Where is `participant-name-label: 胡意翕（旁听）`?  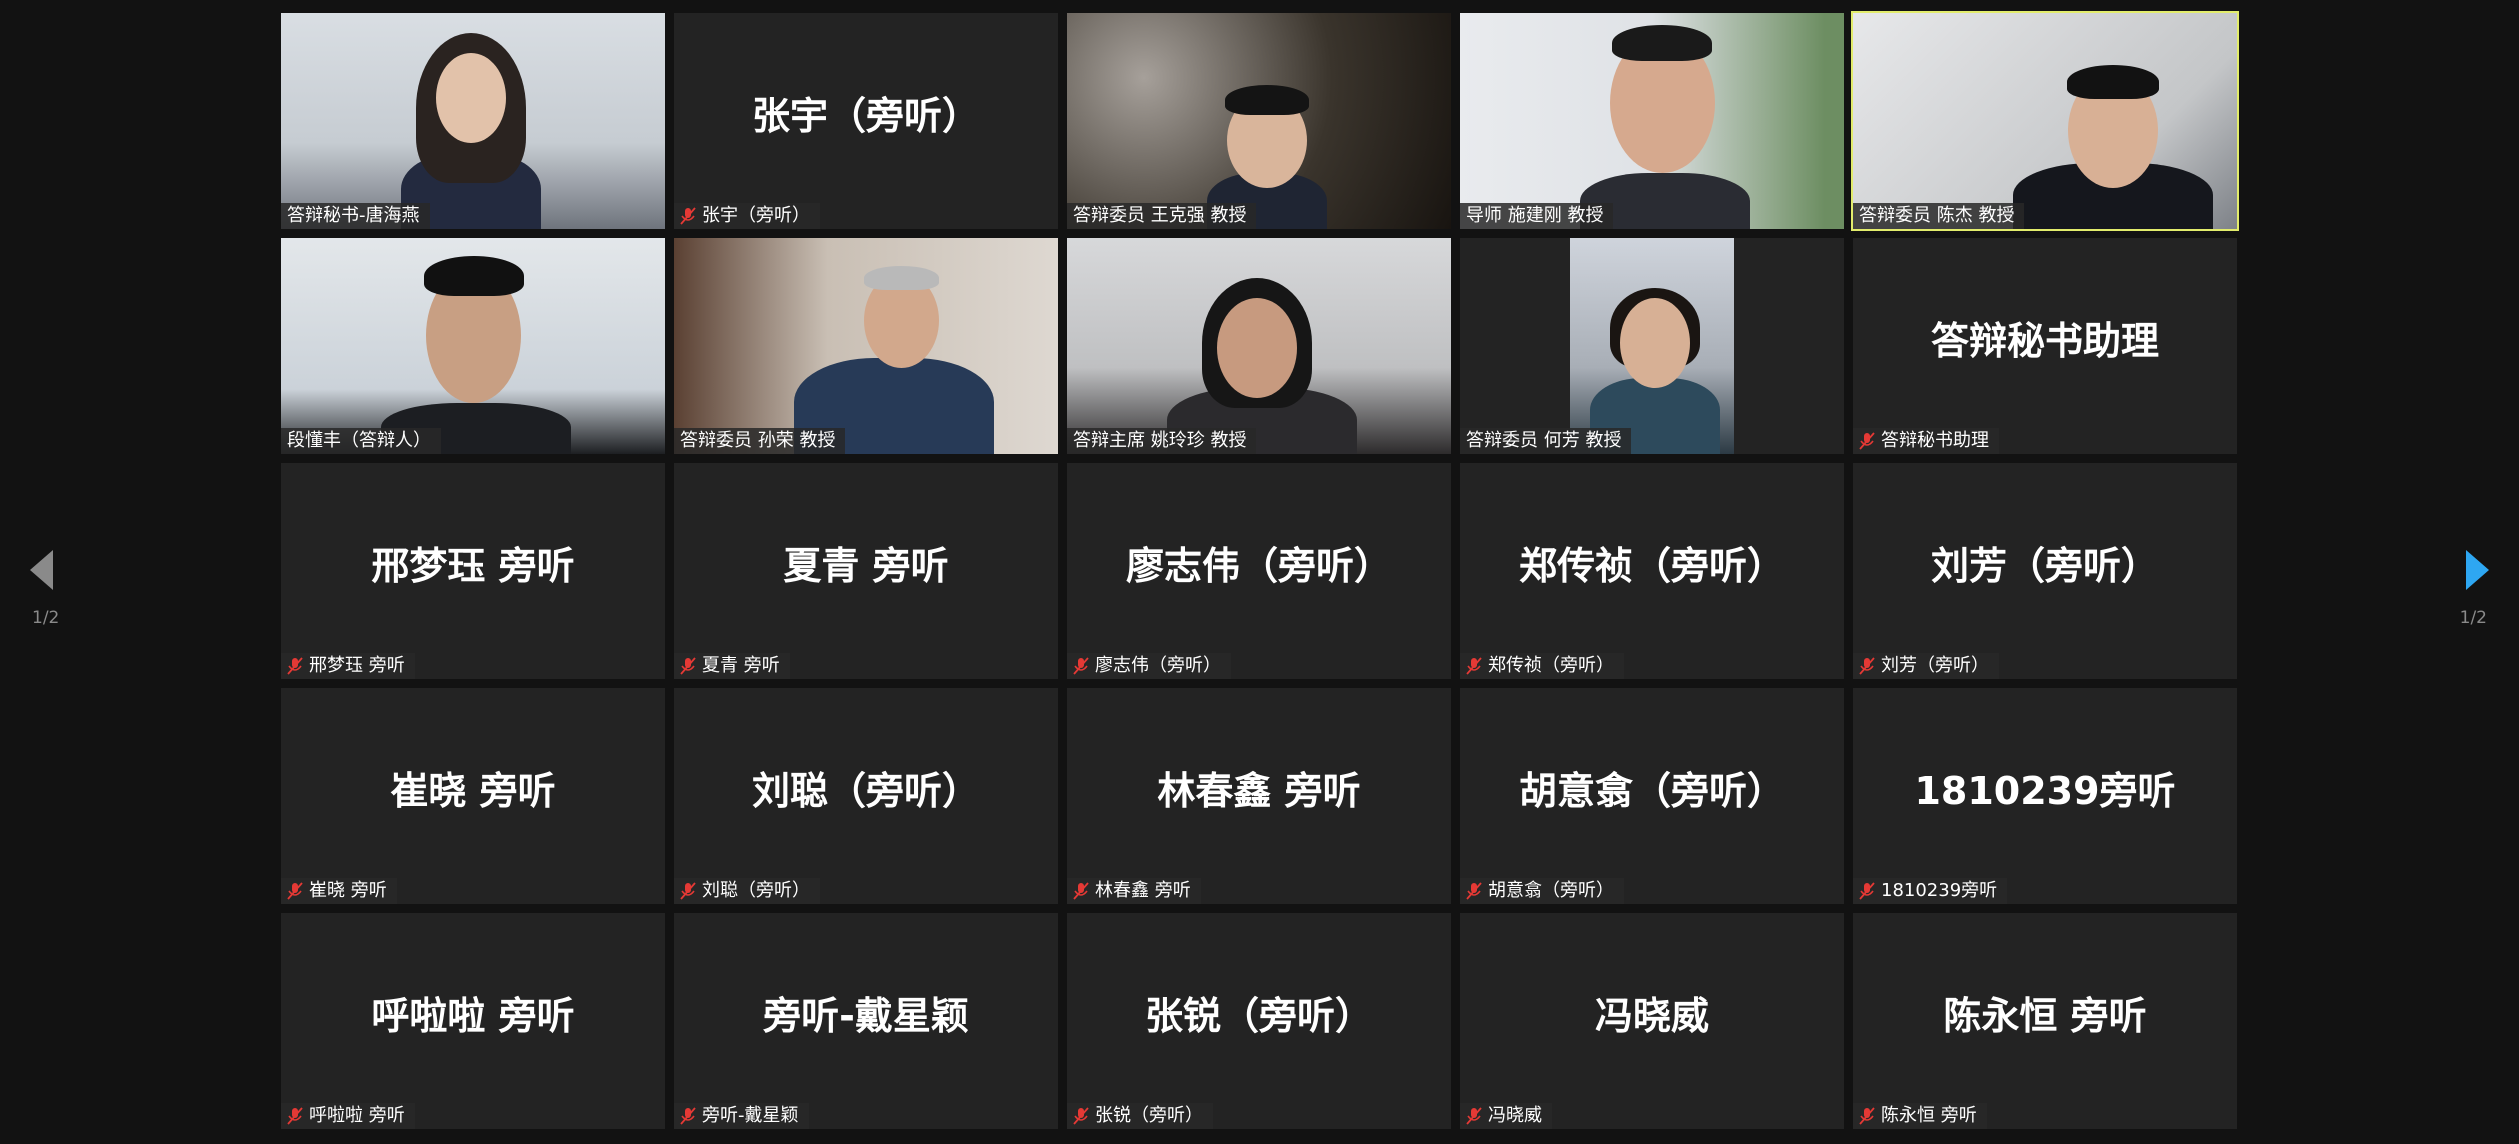
participant-name-label: 胡意翕（旁听） is located at coordinates (1542, 891).